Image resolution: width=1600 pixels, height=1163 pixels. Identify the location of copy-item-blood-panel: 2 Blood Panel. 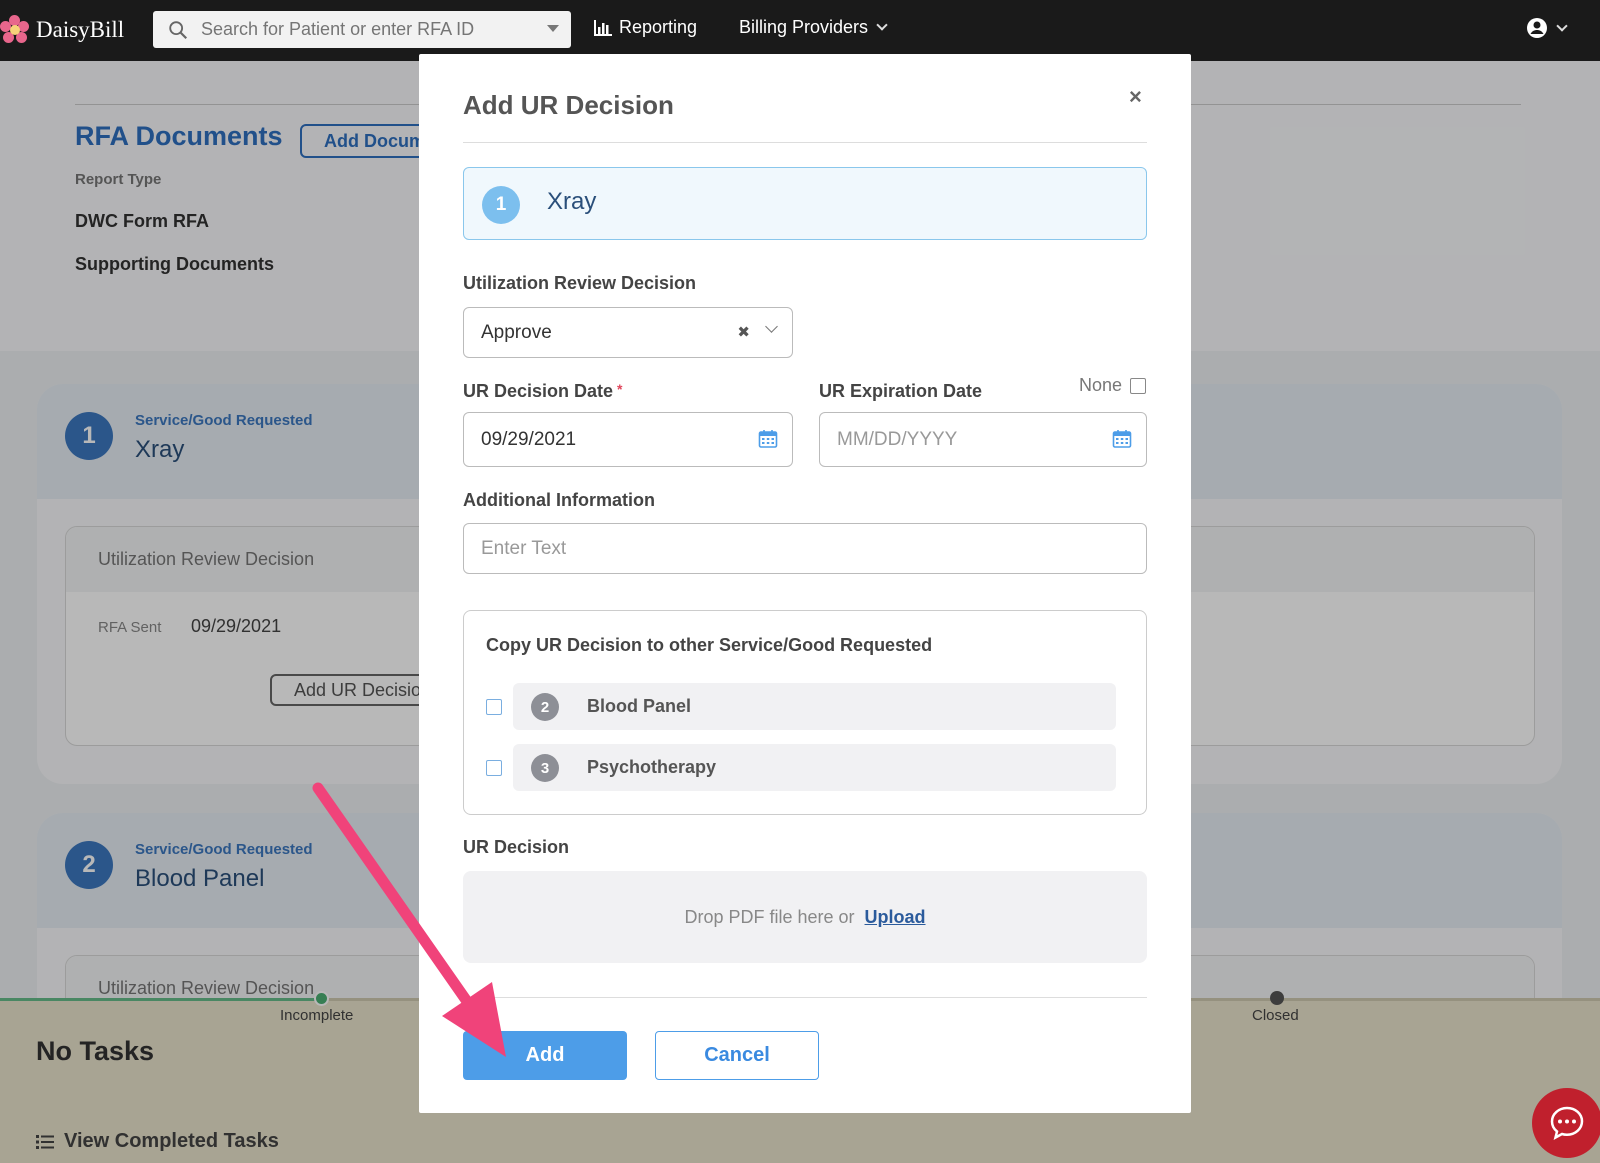
(801, 706).